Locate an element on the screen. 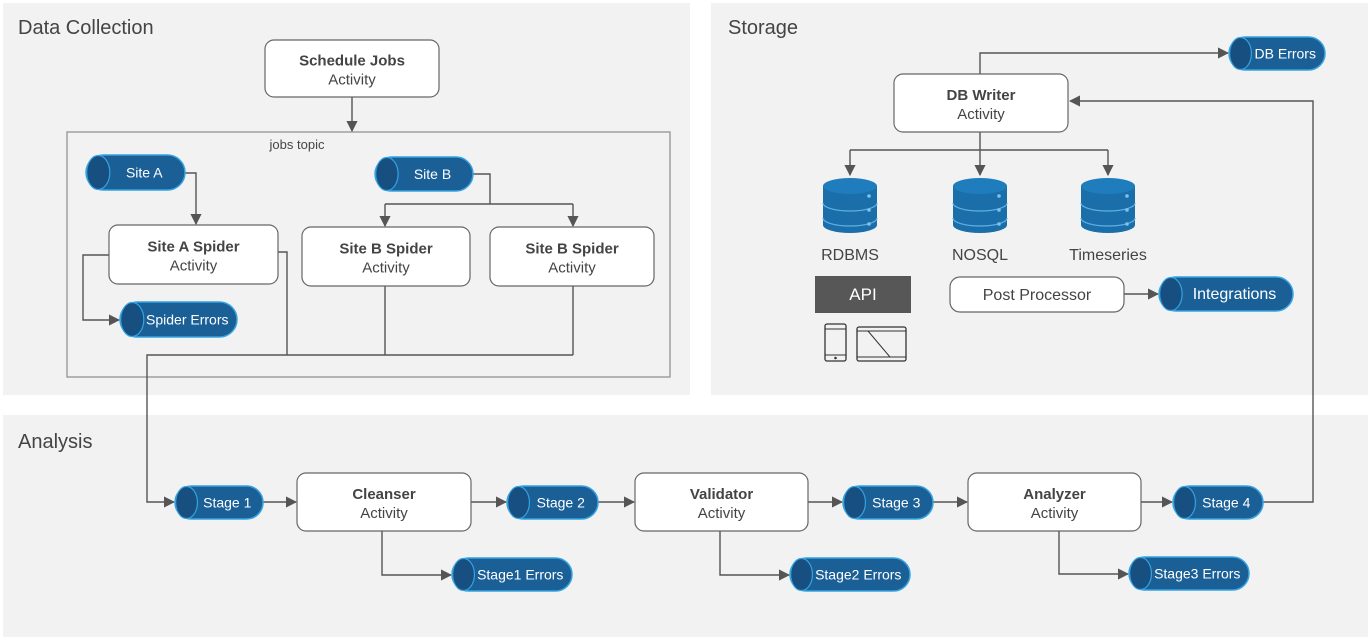  jobs-topic-label: jobs topic is located at coordinates (297, 144).